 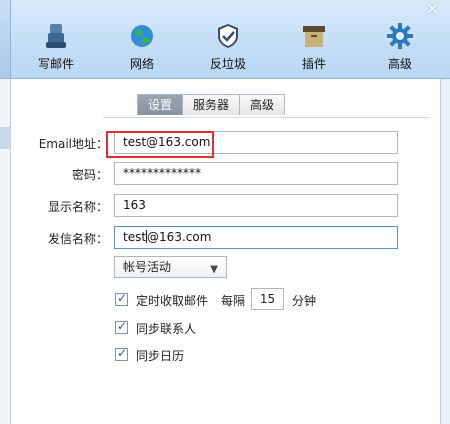 What do you see at coordinates (89, 175) in the screenshot?
I see `password-label: 密码：` at bounding box center [89, 175].